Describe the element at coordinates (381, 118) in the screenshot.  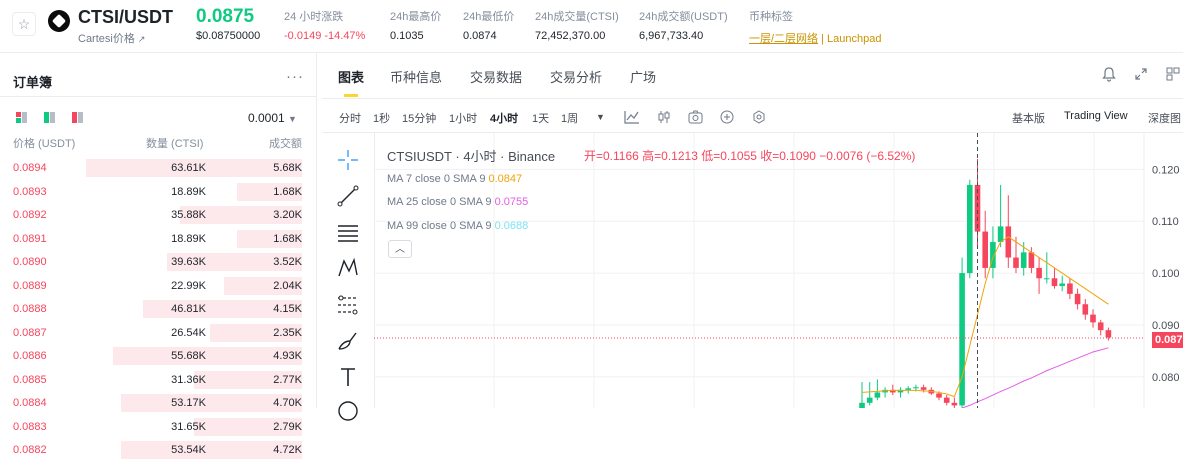
I see `interval-1s: 1秒` at that location.